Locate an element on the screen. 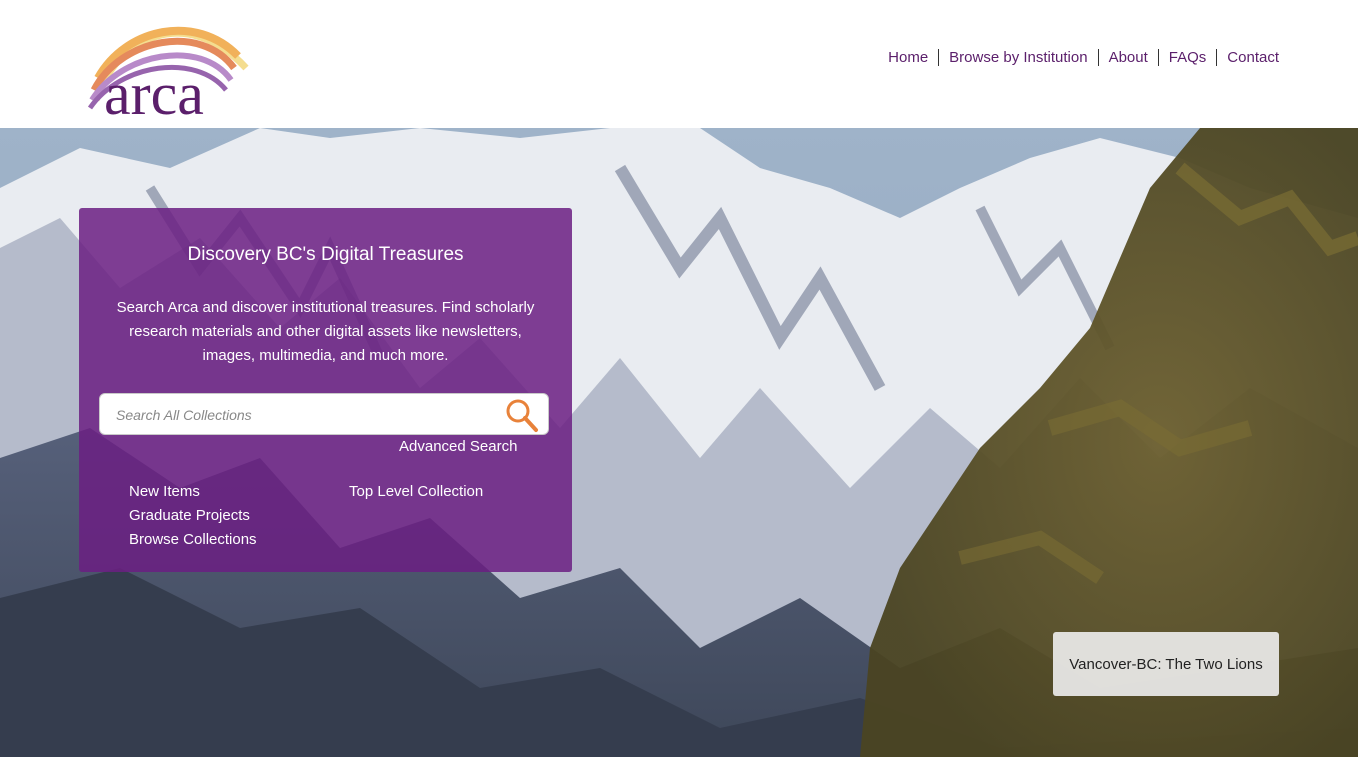  quick-links-right: Top Level Collection is located at coordinates (416, 492).